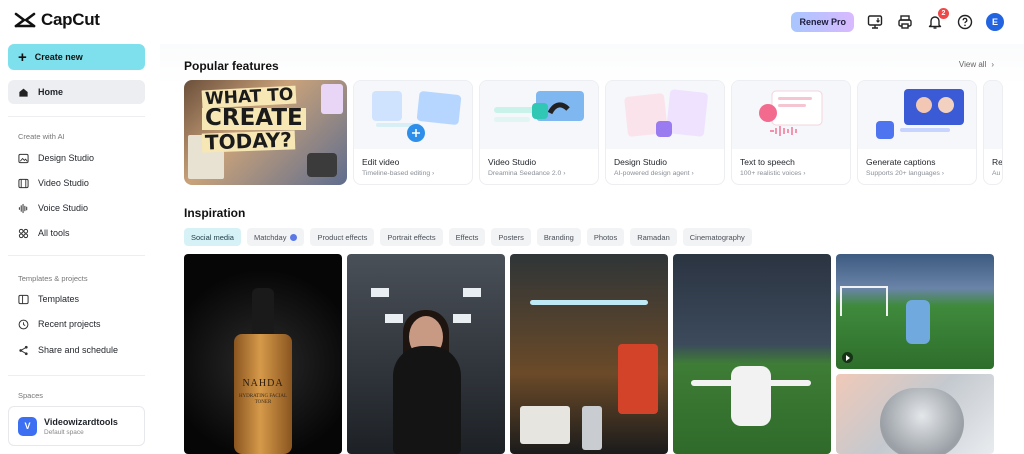 The height and width of the screenshot is (454, 1024). I want to click on sidebar-item-label: Home, so click(51, 92).